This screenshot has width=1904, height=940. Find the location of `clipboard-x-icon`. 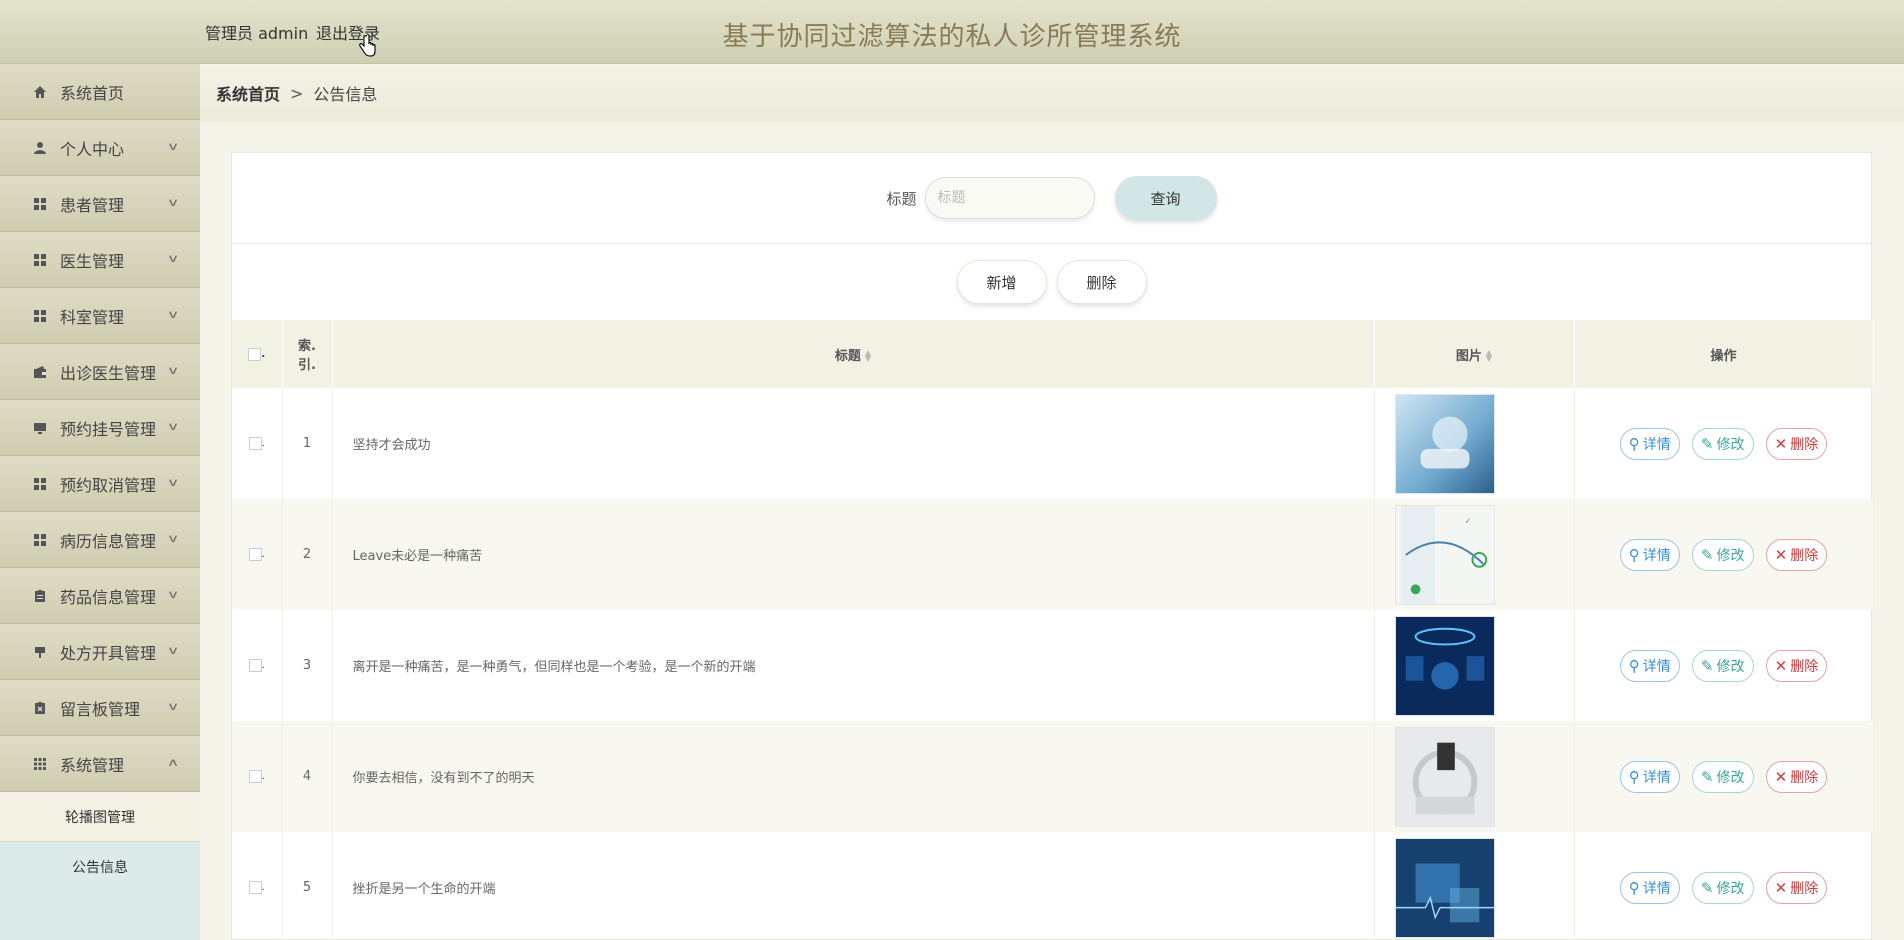

clipboard-x-icon is located at coordinates (40, 708).